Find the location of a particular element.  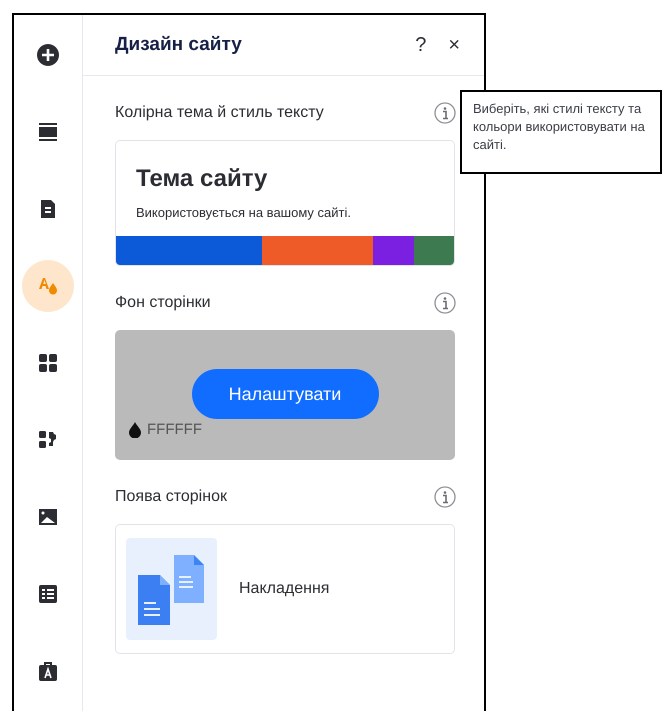

table-icon is located at coordinates (48, 594).